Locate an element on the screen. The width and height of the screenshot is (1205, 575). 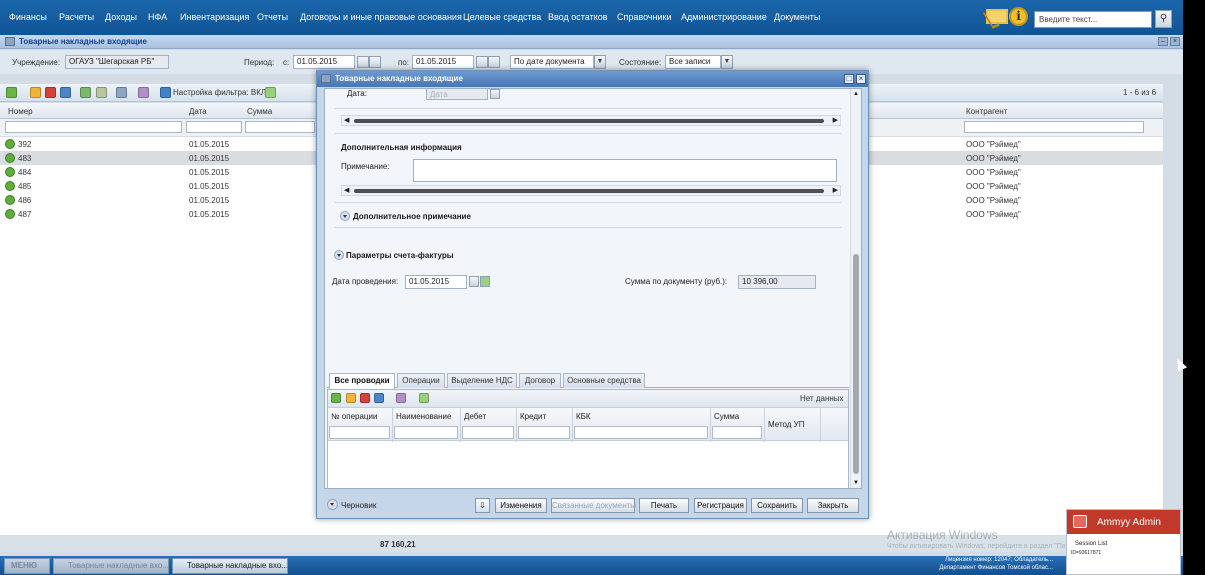
menu-finance: Финансы is located at coordinates (28, 17).